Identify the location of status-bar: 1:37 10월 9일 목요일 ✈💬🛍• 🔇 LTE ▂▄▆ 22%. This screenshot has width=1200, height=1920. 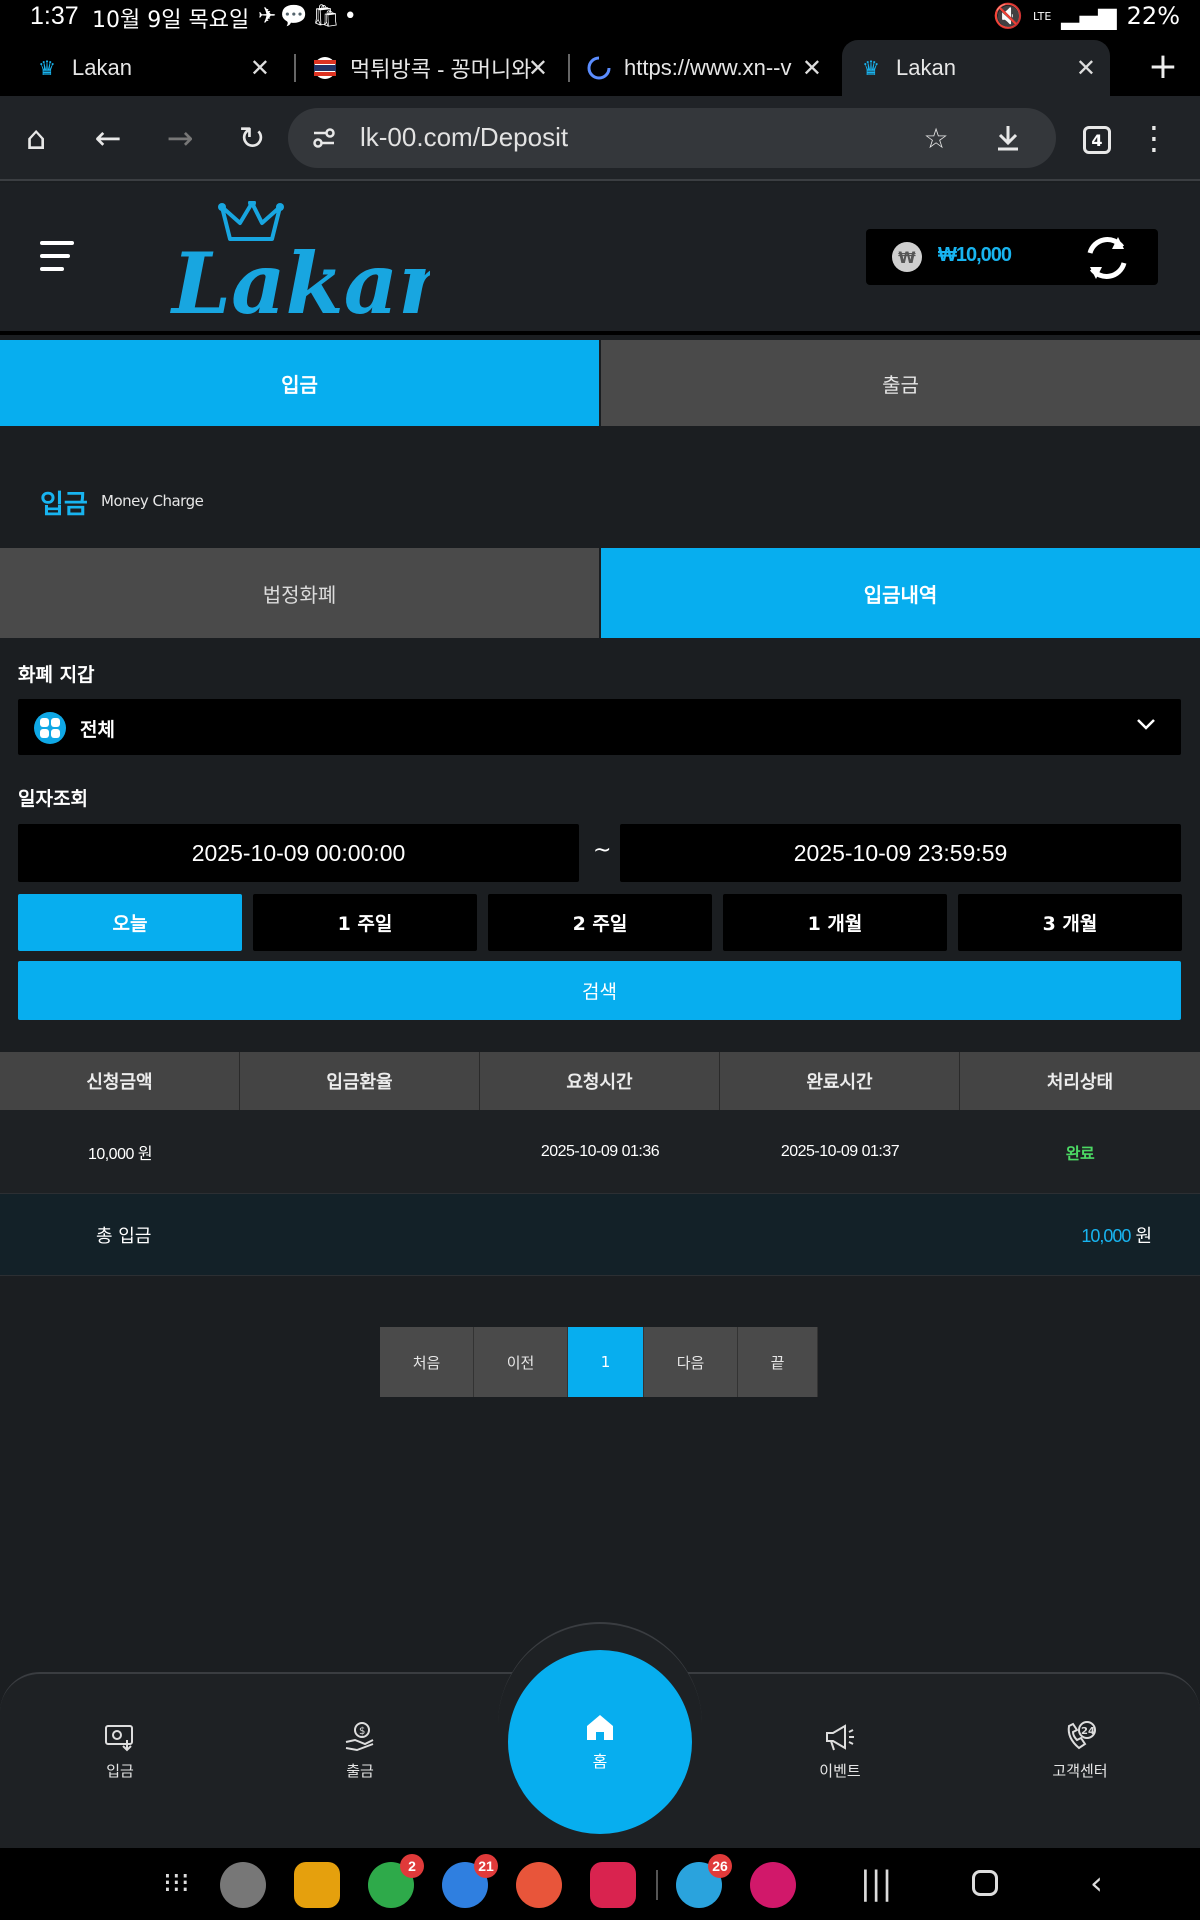
(600, 18).